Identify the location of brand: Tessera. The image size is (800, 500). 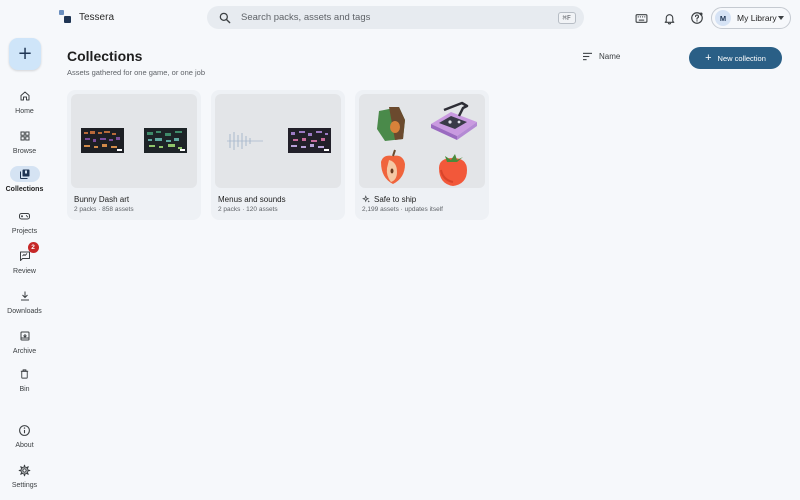
(86, 17).